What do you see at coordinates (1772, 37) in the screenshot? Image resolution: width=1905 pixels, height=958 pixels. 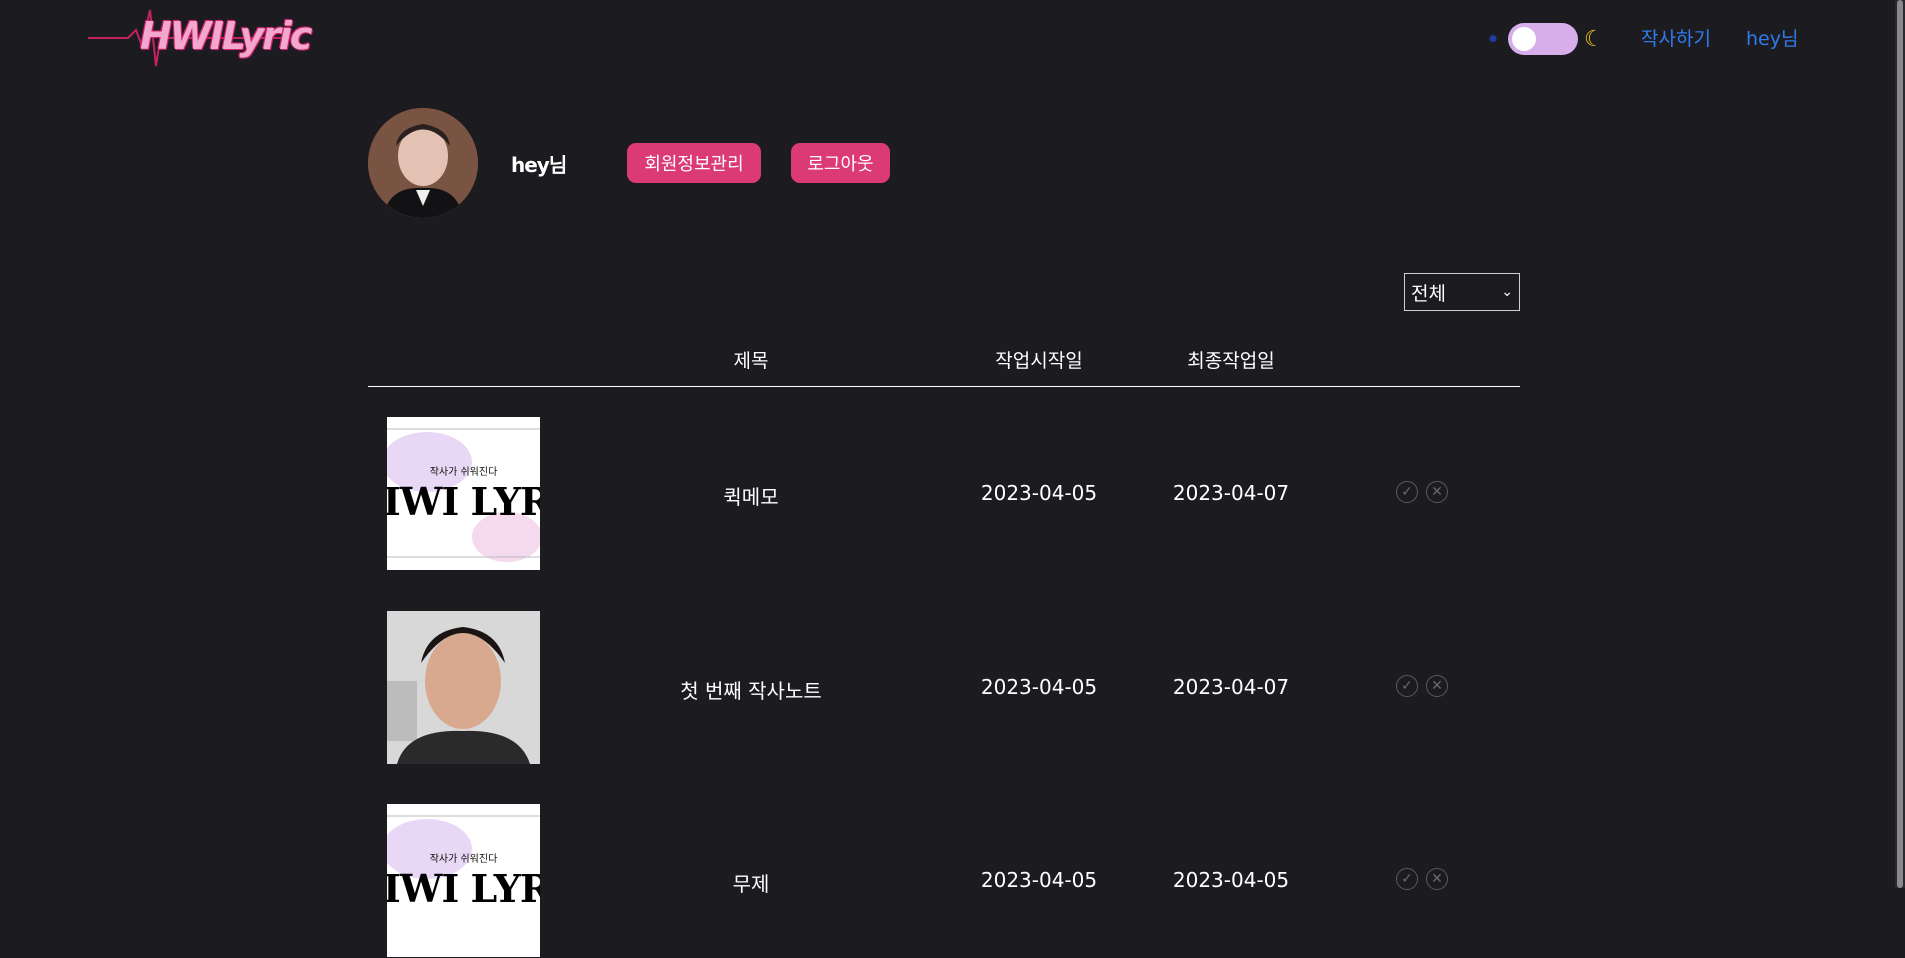 I see `nav-user-link: hey님` at bounding box center [1772, 37].